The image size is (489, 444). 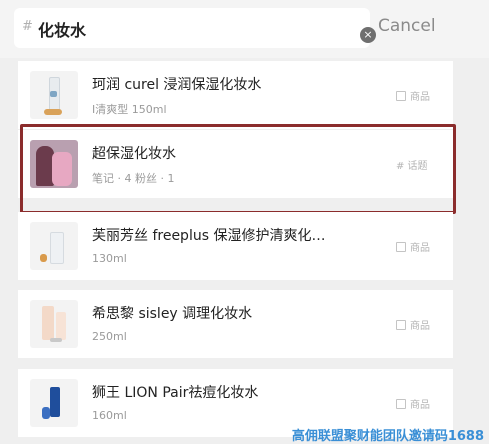 I want to click on item-subtitle: I清爽型 150ml, so click(x=129, y=109).